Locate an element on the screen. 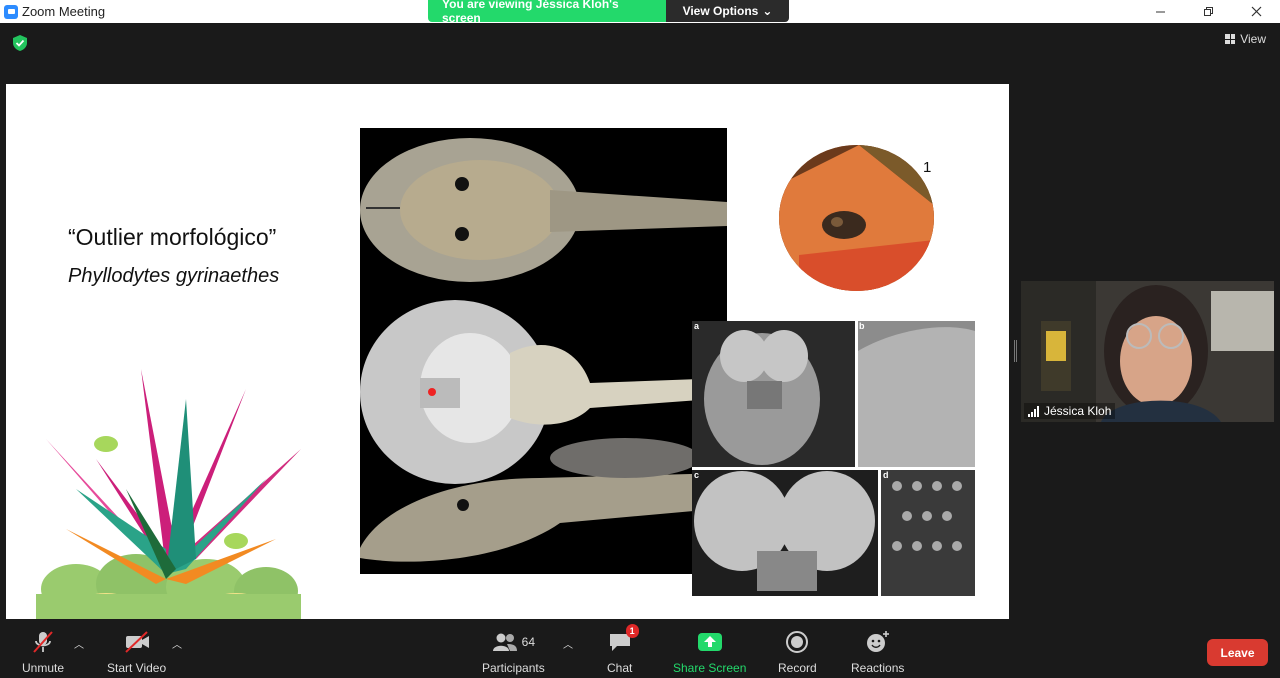 The width and height of the screenshot is (1280, 678). participants-label: Participants is located at coordinates (513, 668).